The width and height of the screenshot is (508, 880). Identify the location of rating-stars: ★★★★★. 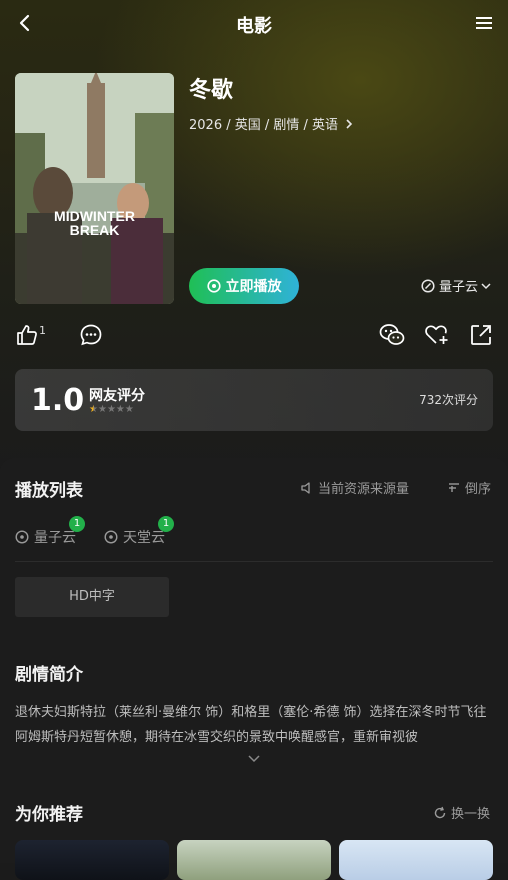
(111, 409).